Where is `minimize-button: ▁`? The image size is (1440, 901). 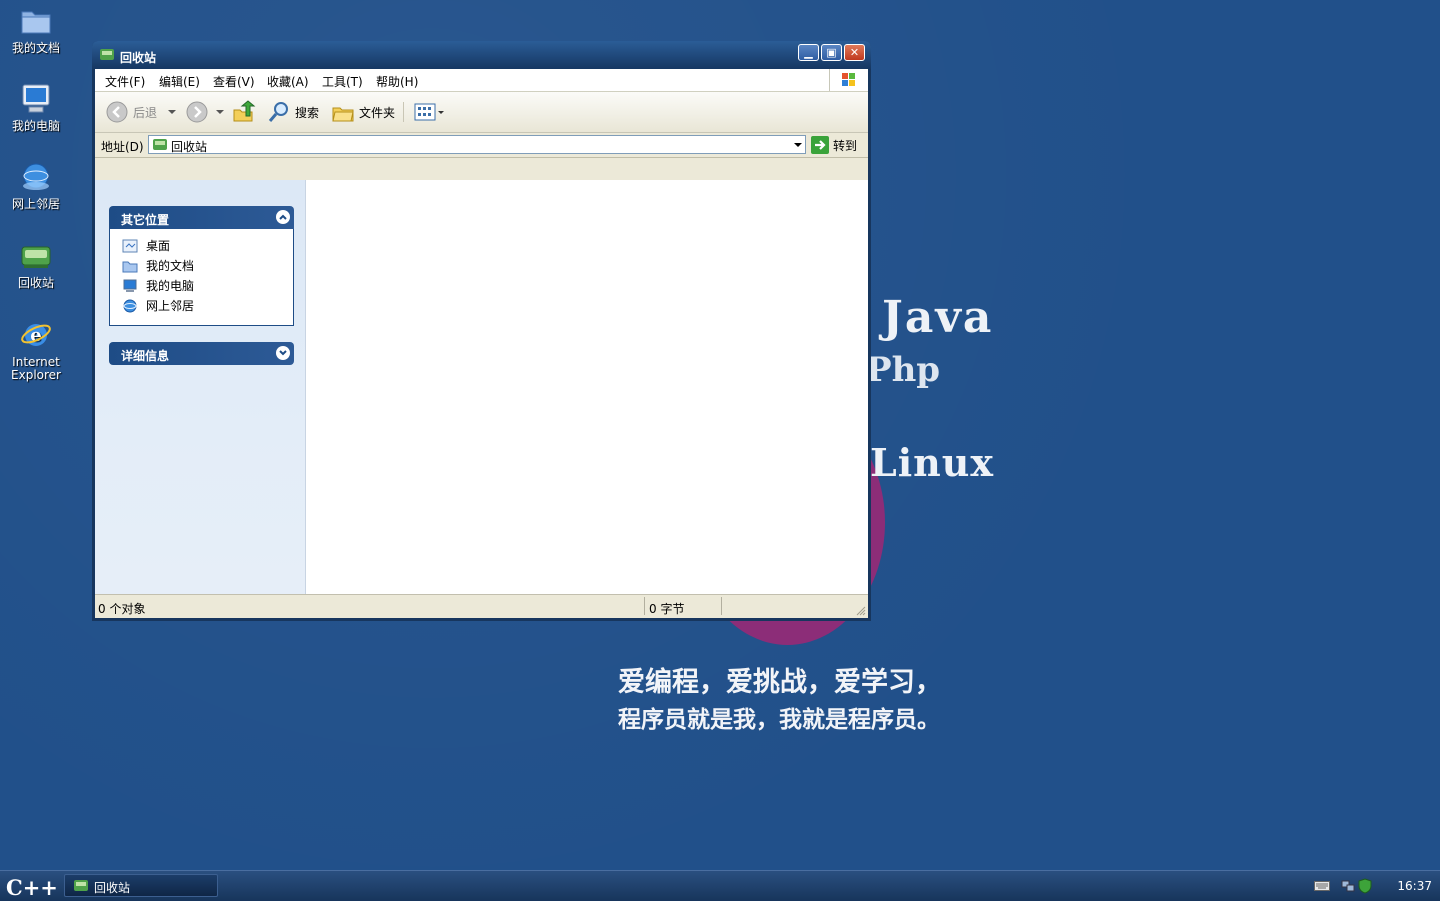
minimize-button: ▁ is located at coordinates (808, 52).